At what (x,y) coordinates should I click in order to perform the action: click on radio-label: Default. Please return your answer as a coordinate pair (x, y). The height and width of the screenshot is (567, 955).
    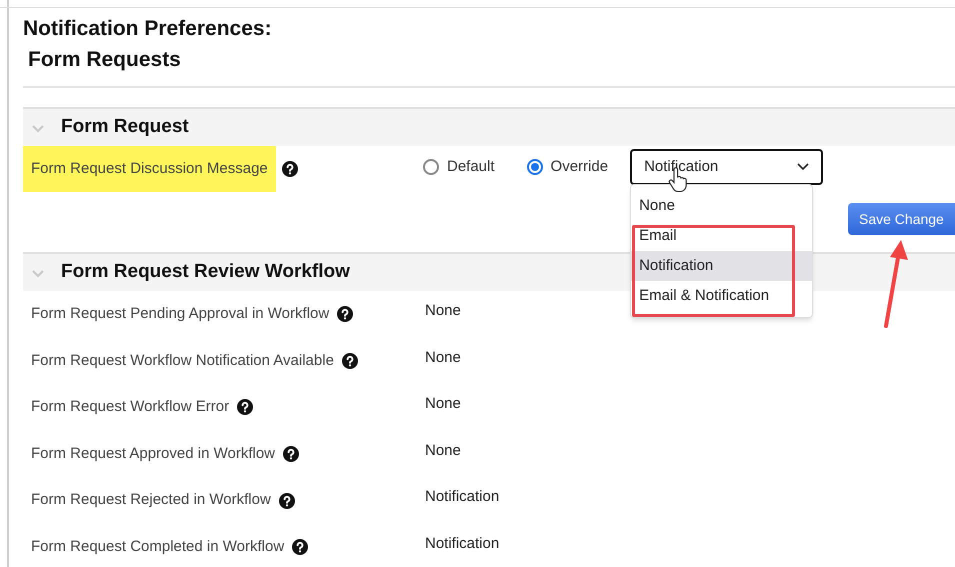
    Looking at the image, I should click on (471, 166).